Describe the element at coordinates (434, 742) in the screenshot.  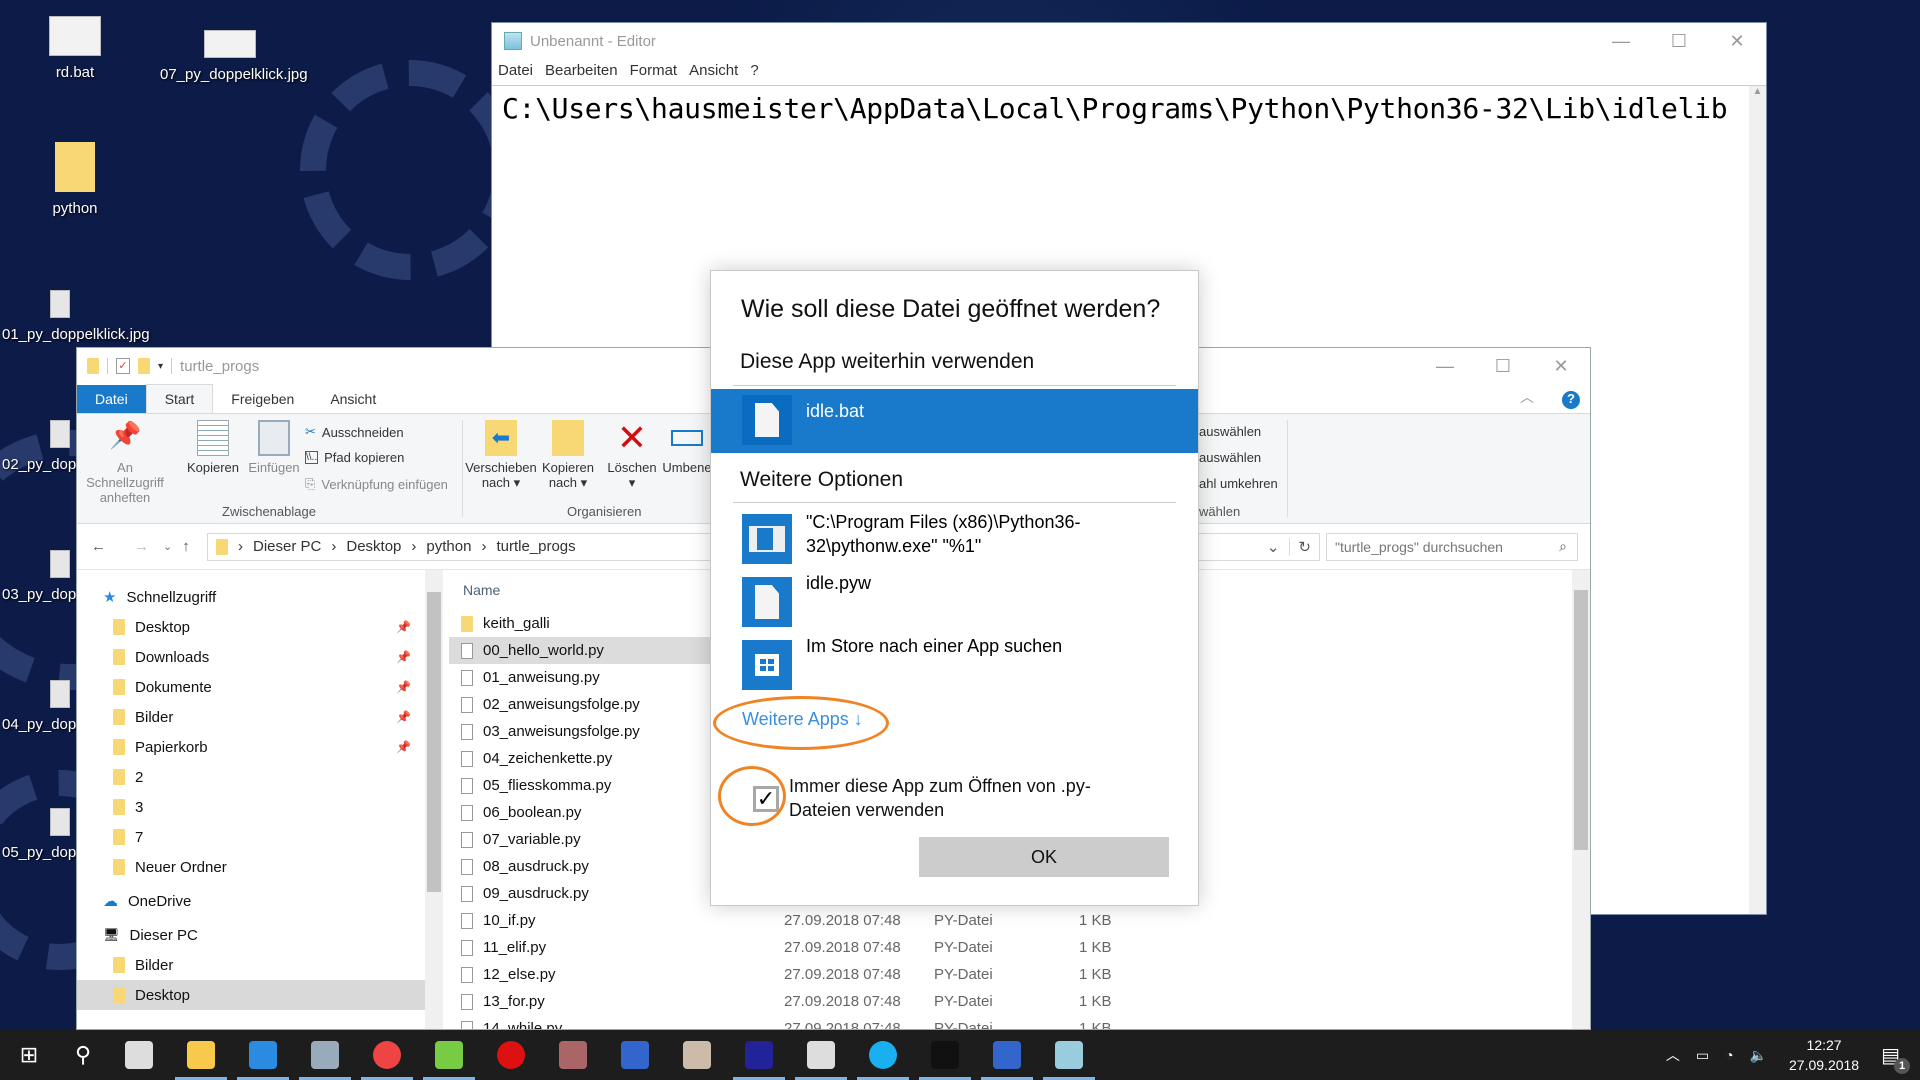
I see `scroll-thumb` at that location.